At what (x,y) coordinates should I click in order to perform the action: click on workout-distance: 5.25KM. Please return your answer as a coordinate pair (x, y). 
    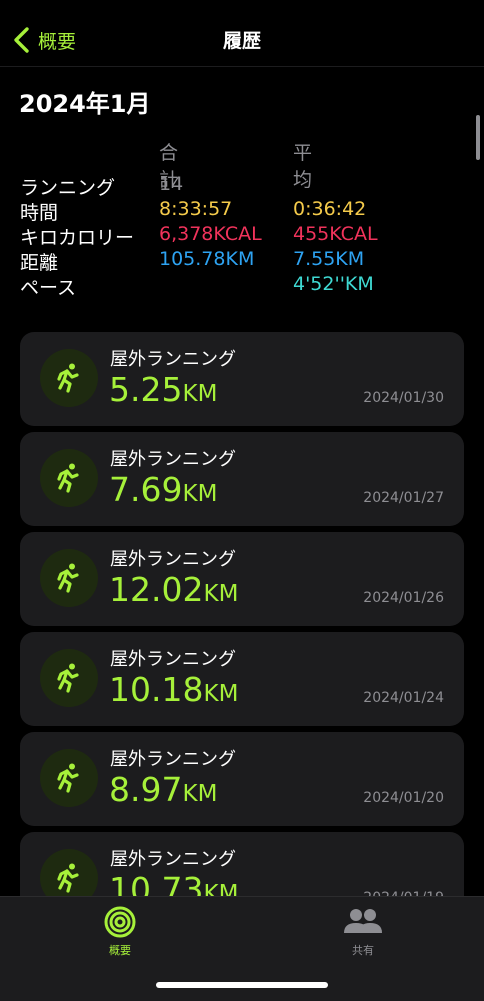
    Looking at the image, I should click on (163, 392).